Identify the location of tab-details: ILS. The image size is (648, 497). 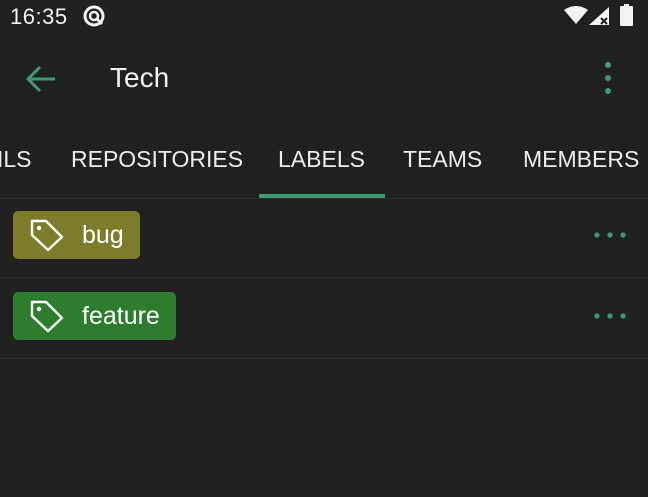
(16, 161).